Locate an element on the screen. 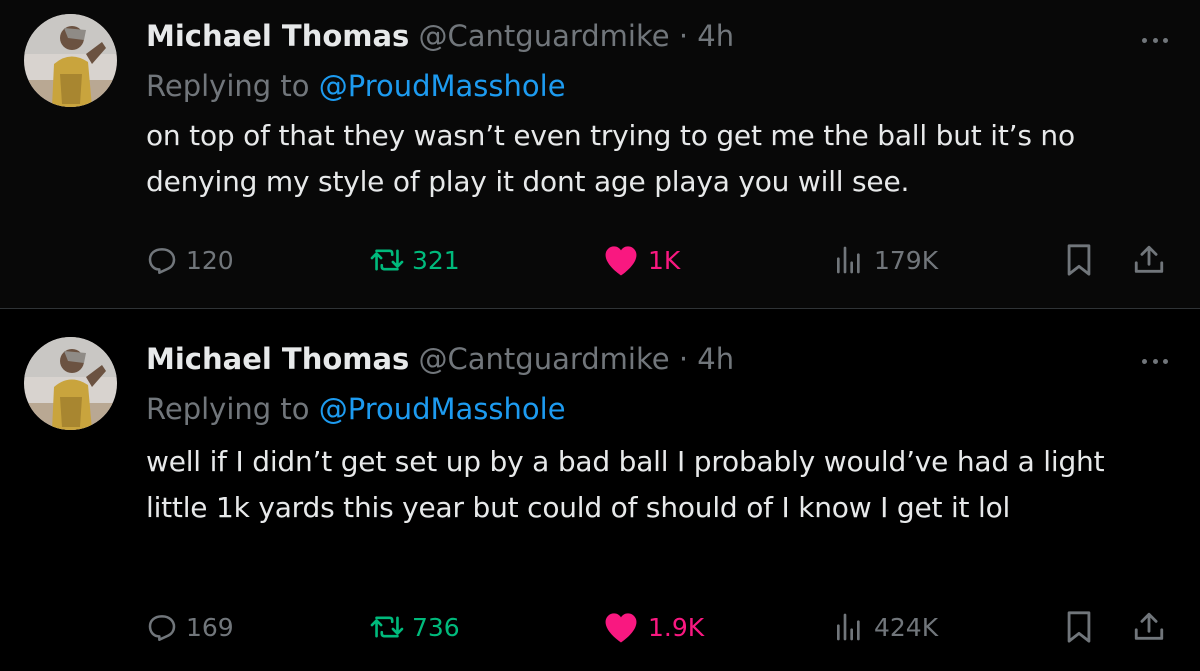  reply-button: 120 is located at coordinates (190, 260).